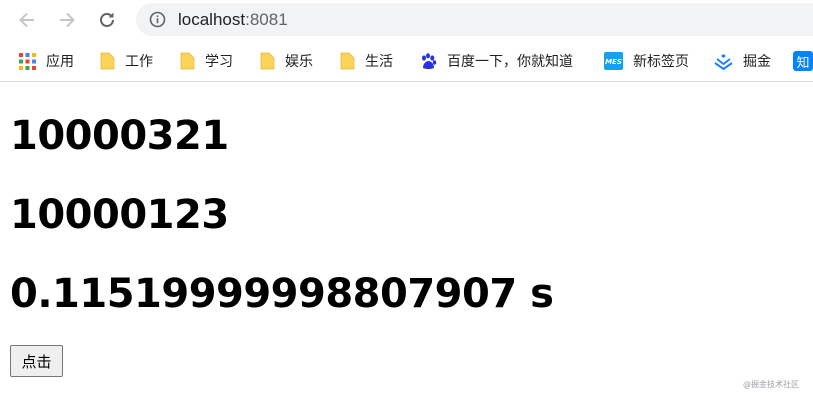  I want to click on bookmark-folder-entertainment: 娱乐, so click(286, 61).